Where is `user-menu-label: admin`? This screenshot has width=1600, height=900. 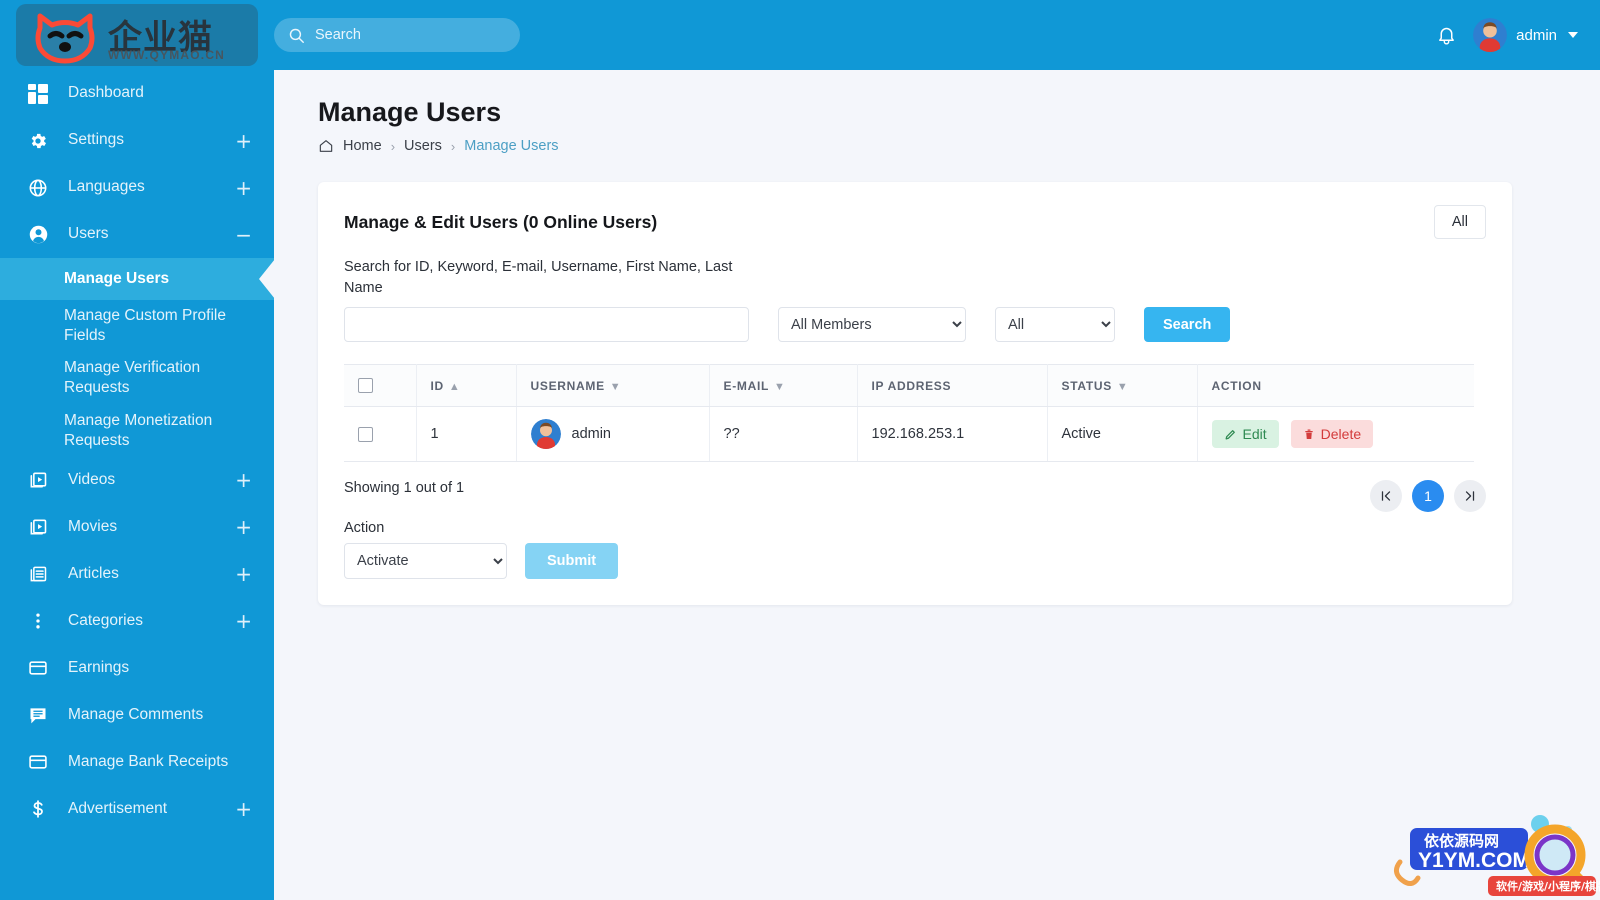 user-menu-label: admin is located at coordinates (1536, 35).